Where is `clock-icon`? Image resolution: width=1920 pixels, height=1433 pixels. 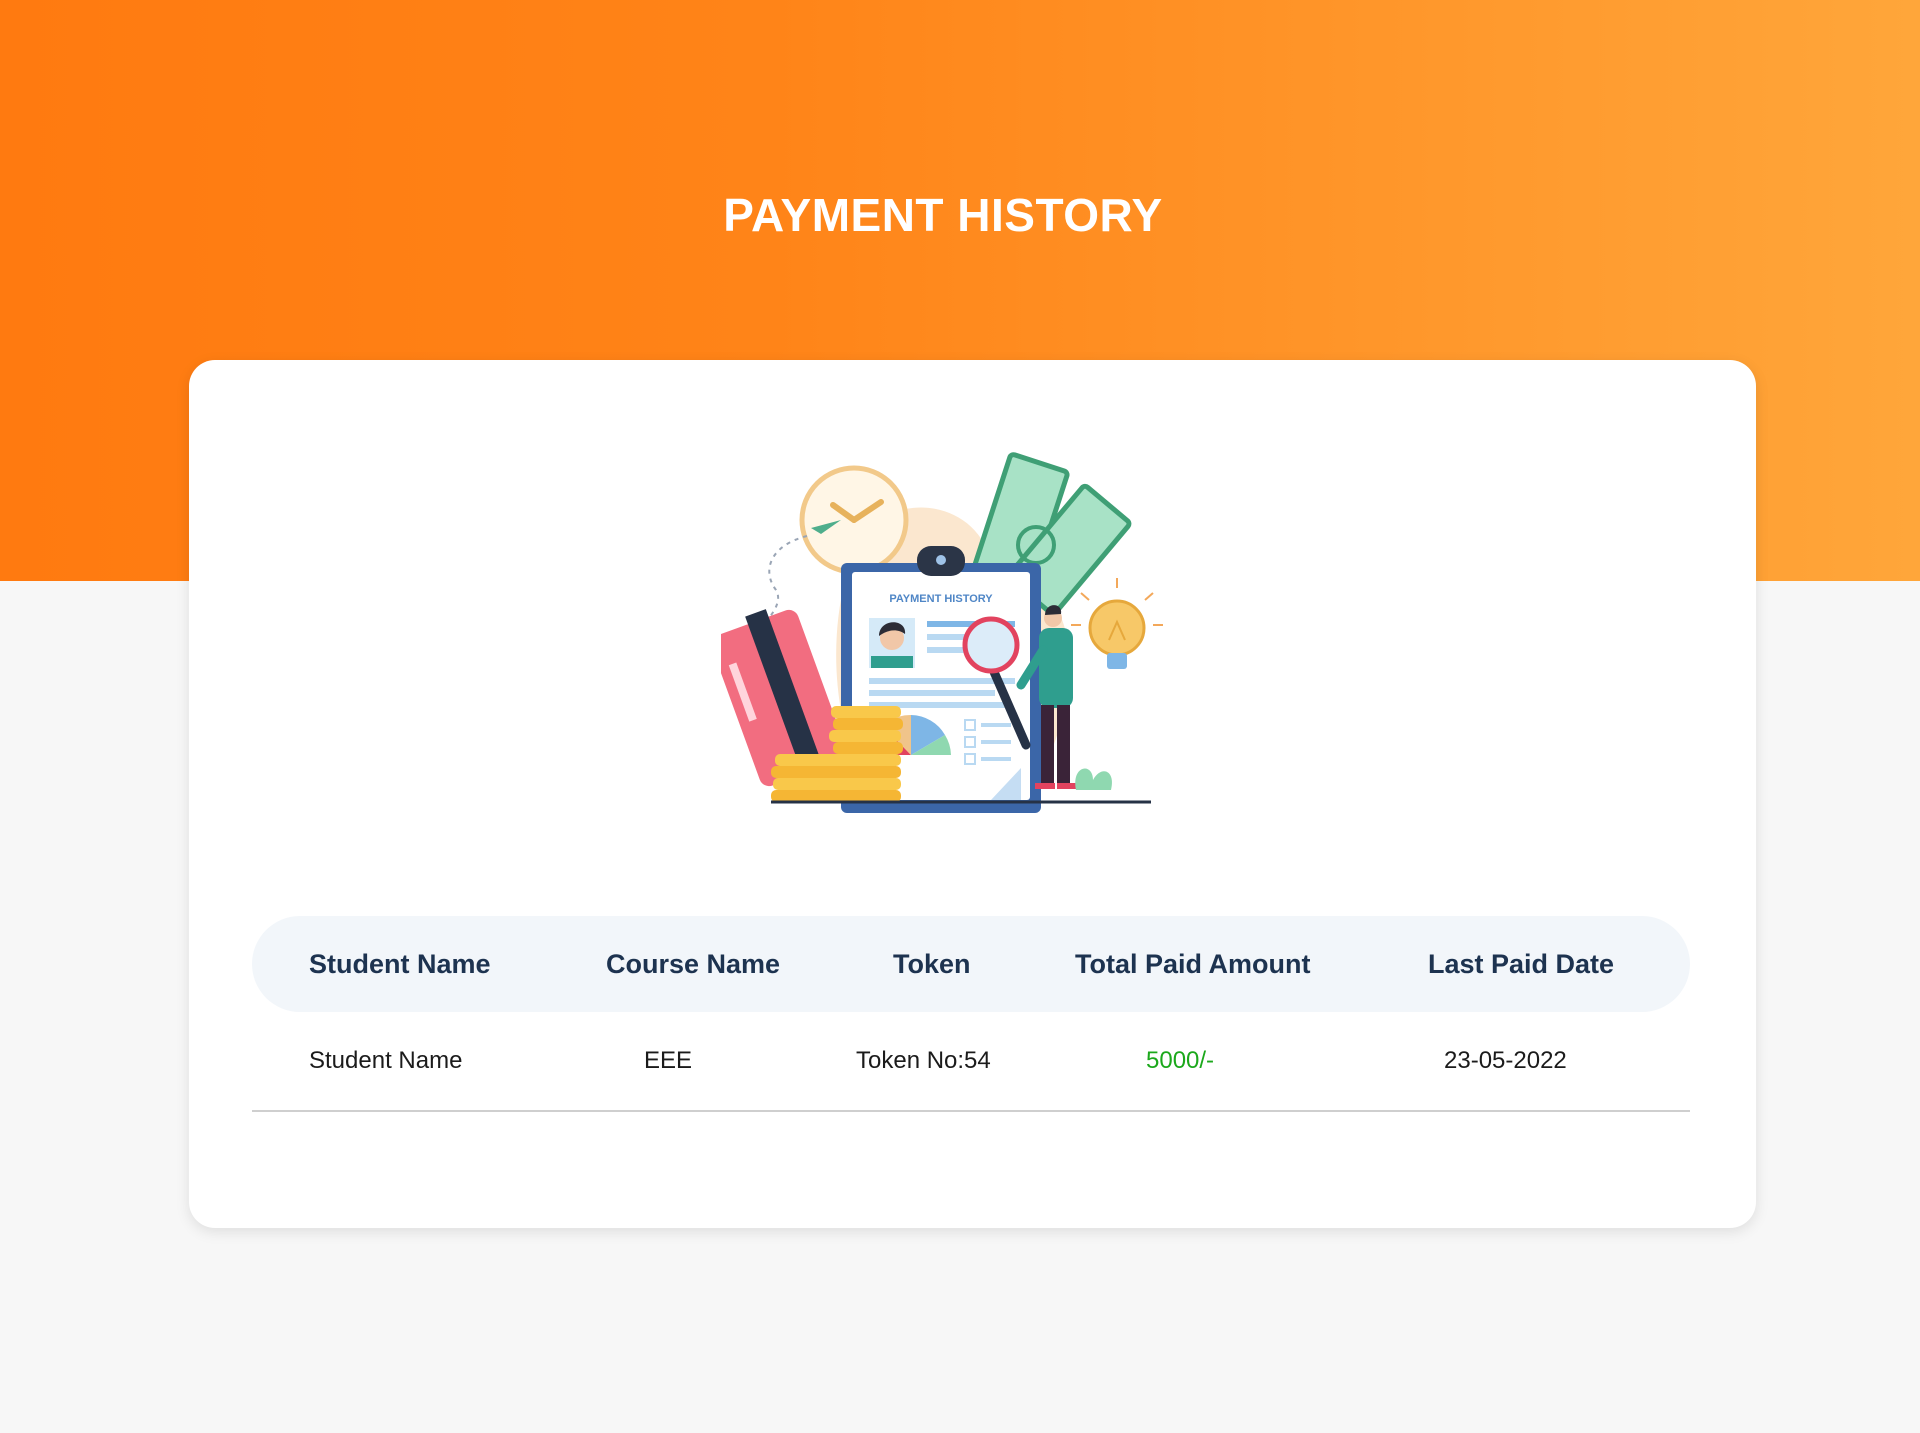 clock-icon is located at coordinates (854, 520).